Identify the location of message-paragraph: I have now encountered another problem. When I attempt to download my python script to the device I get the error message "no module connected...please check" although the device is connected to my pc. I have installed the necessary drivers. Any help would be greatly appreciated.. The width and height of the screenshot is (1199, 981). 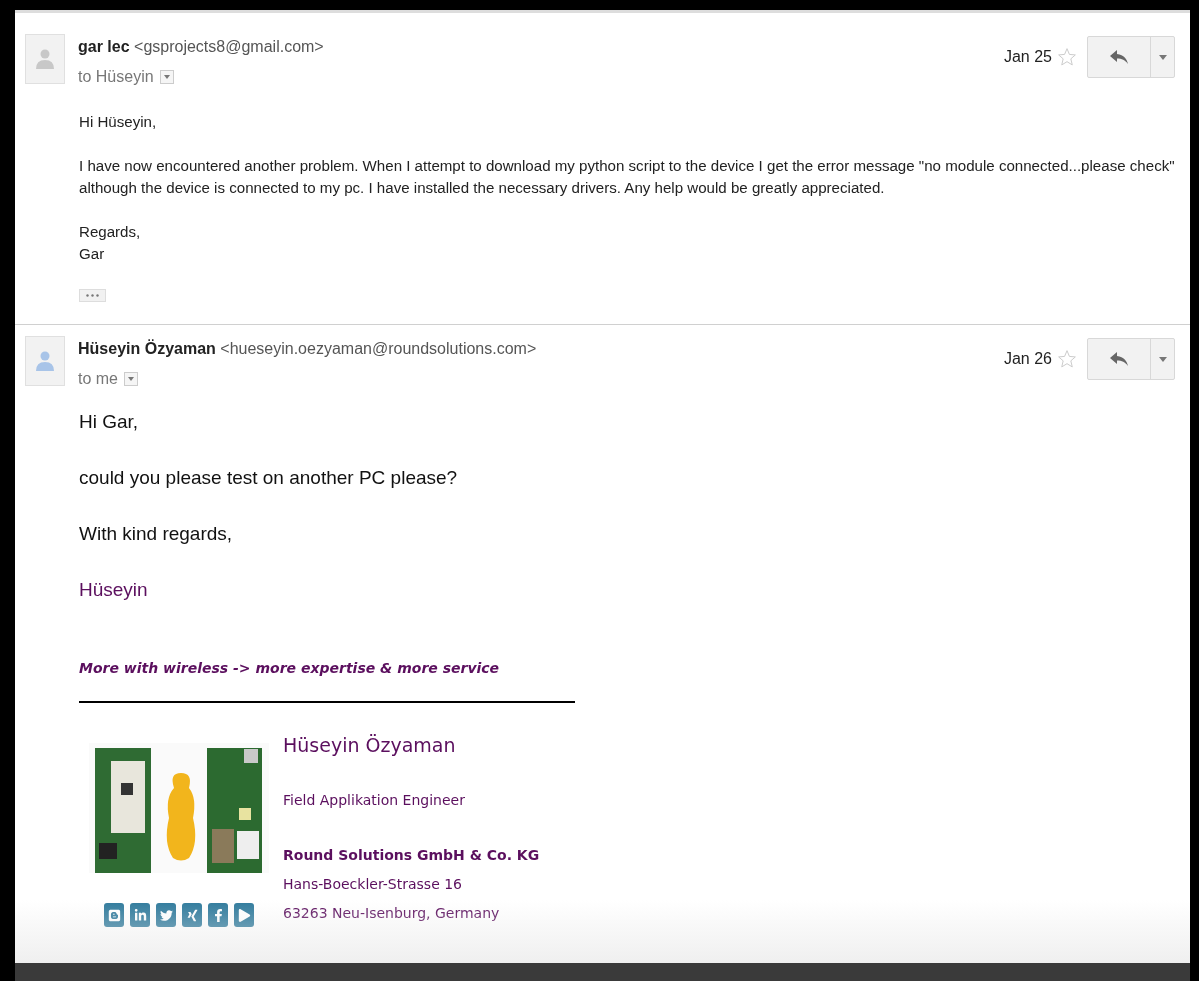
(627, 177).